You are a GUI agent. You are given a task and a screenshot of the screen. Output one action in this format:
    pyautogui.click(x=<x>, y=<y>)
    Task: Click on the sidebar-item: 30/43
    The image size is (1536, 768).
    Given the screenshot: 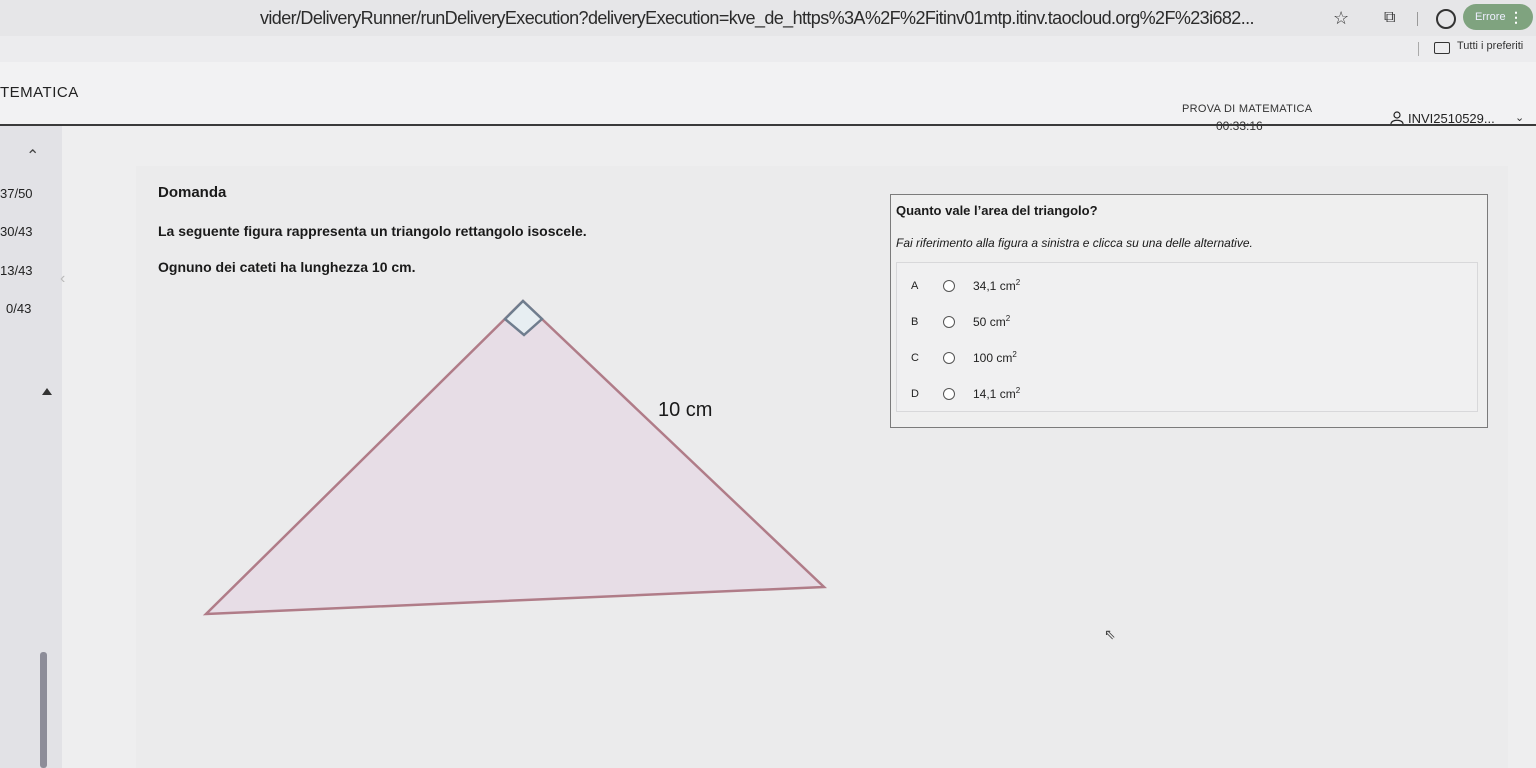 What is the action you would take?
    pyautogui.click(x=28, y=231)
    